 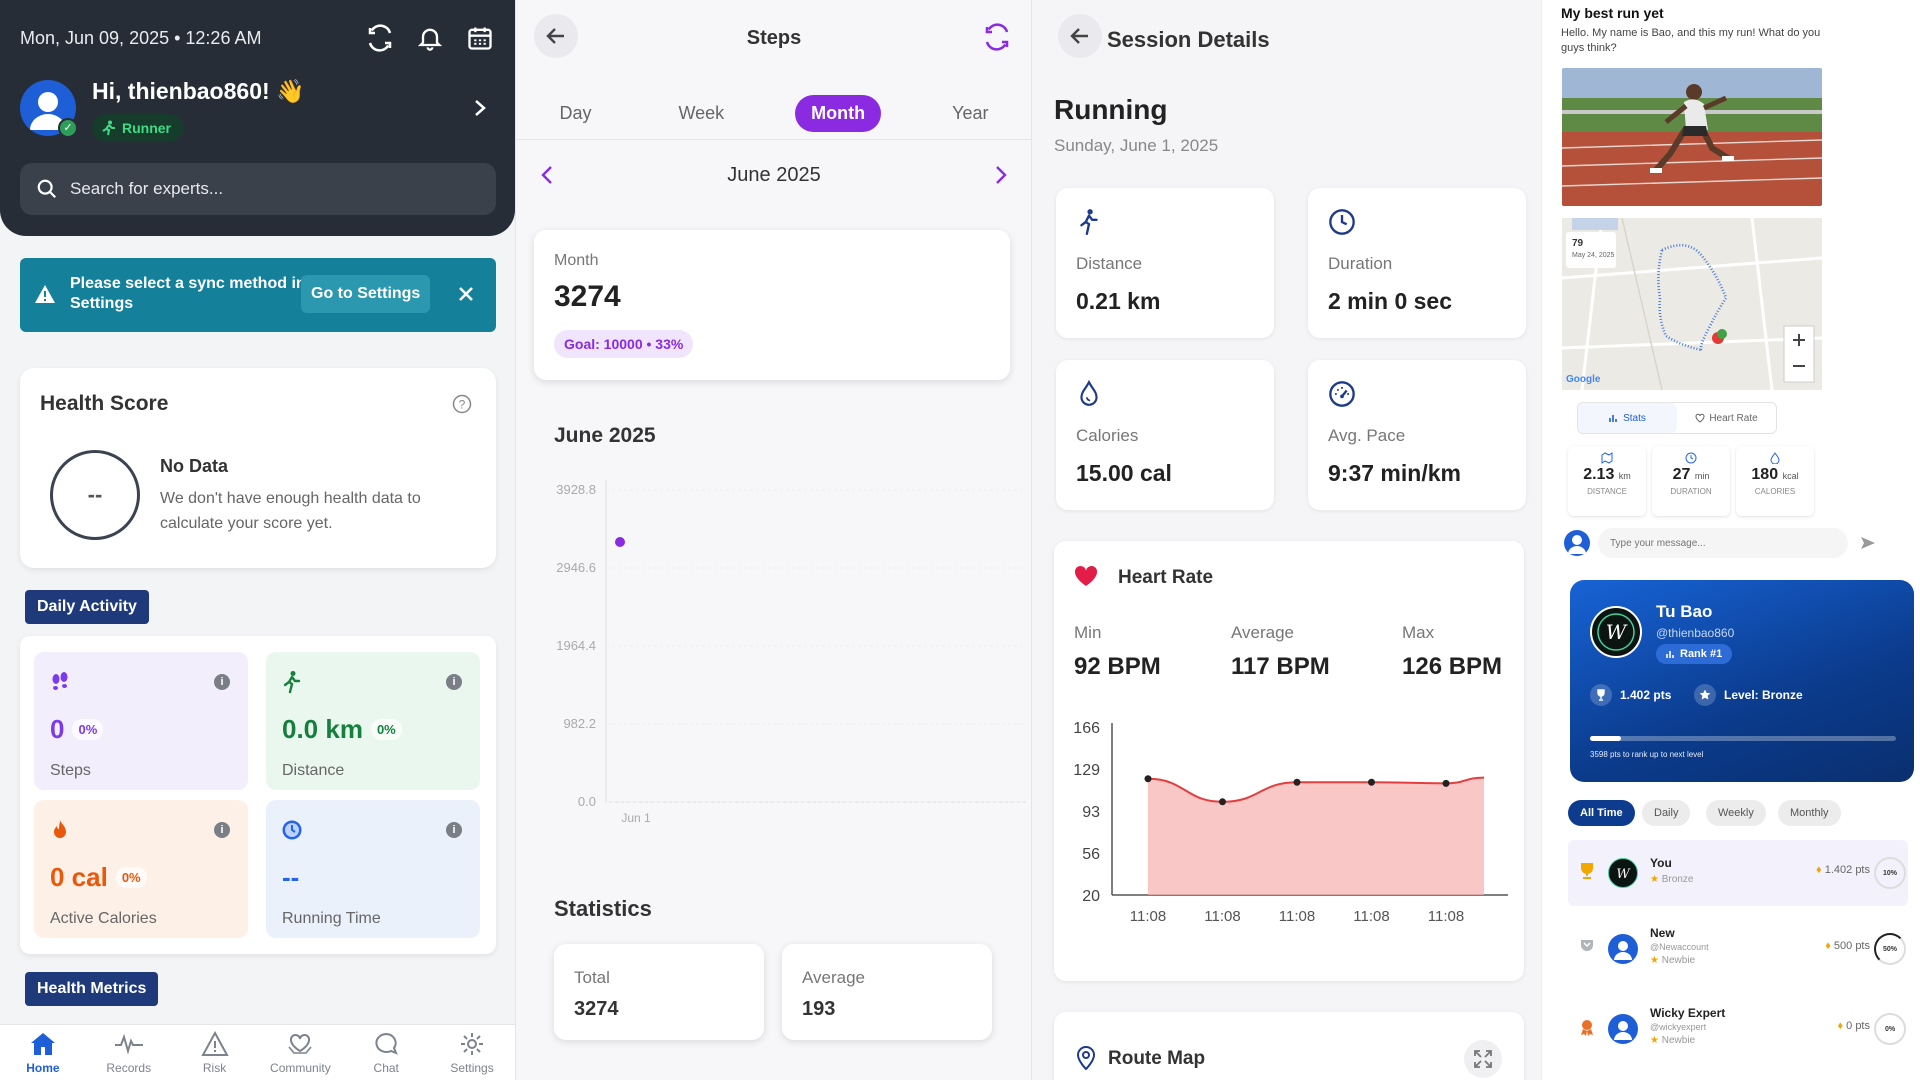 I want to click on pace-card: Avg. Pace 9:37 min/km, so click(x=1417, y=435).